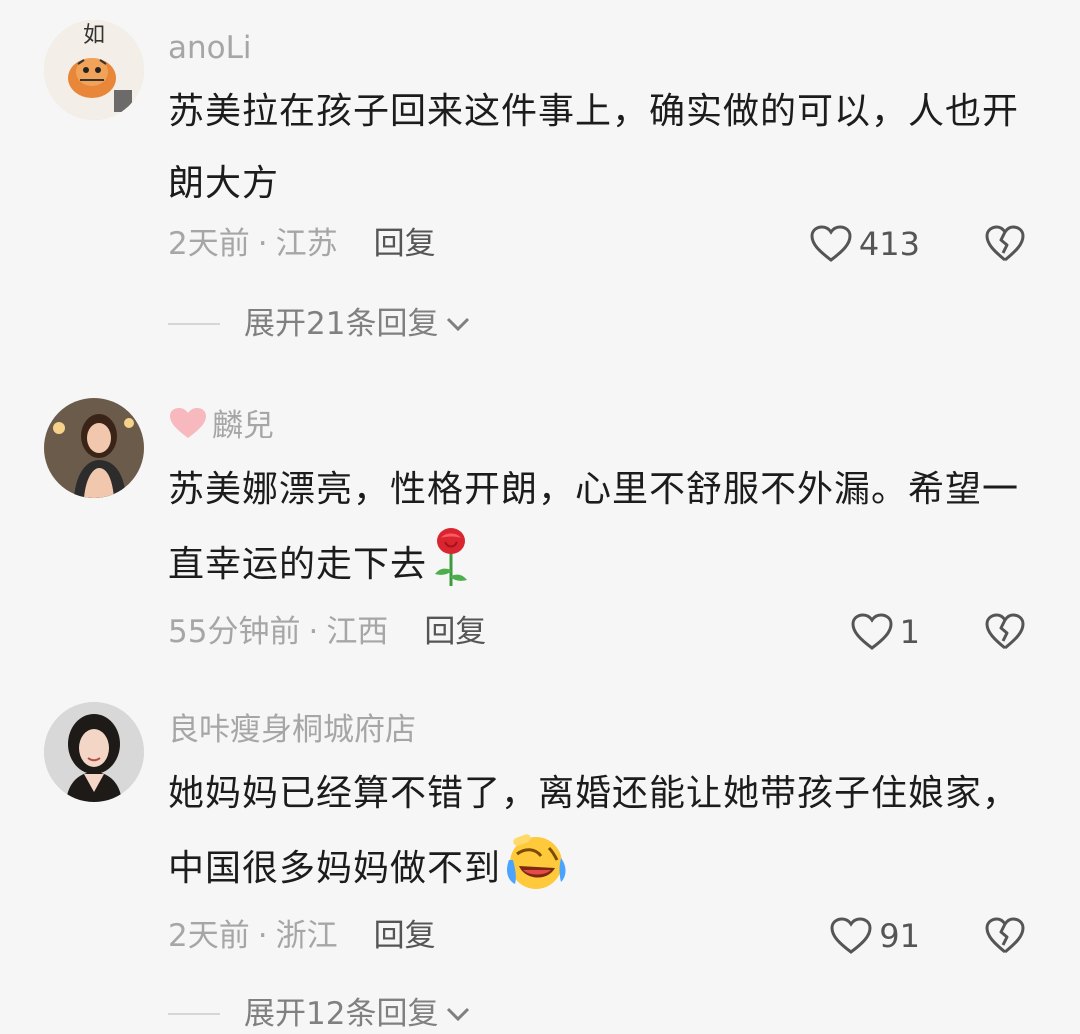 Image resolution: width=1080 pixels, height=1034 pixels. I want to click on woman-photo-avatar-image, so click(94, 448).